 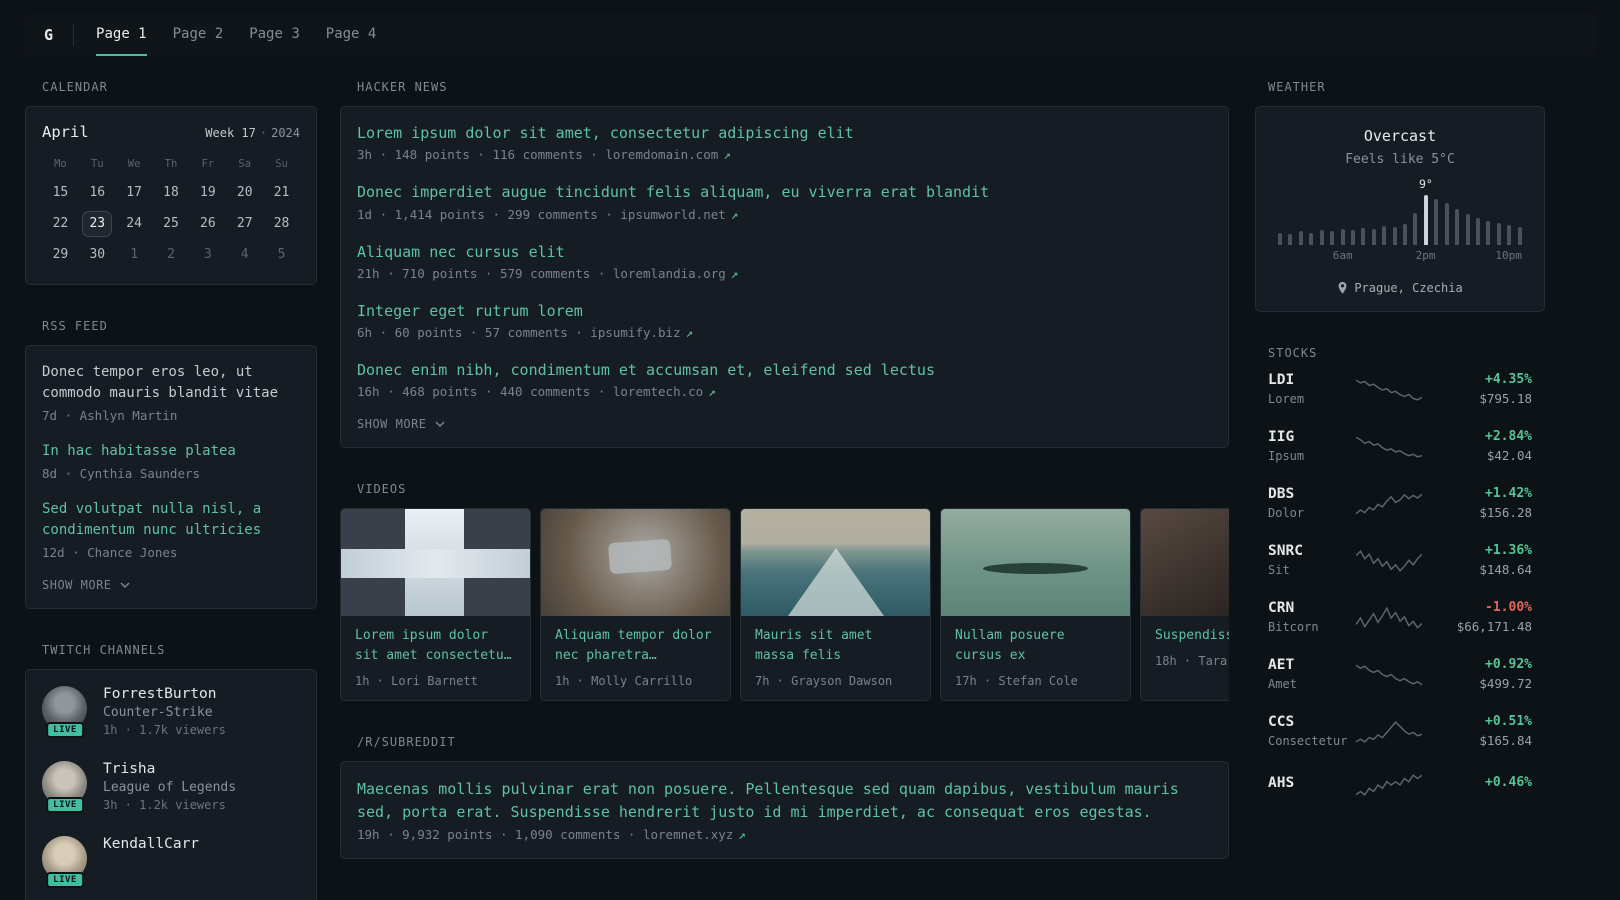 I want to click on stock-row: CRN Bitcorn -1.00% $66,171.48, so click(x=1400, y=617).